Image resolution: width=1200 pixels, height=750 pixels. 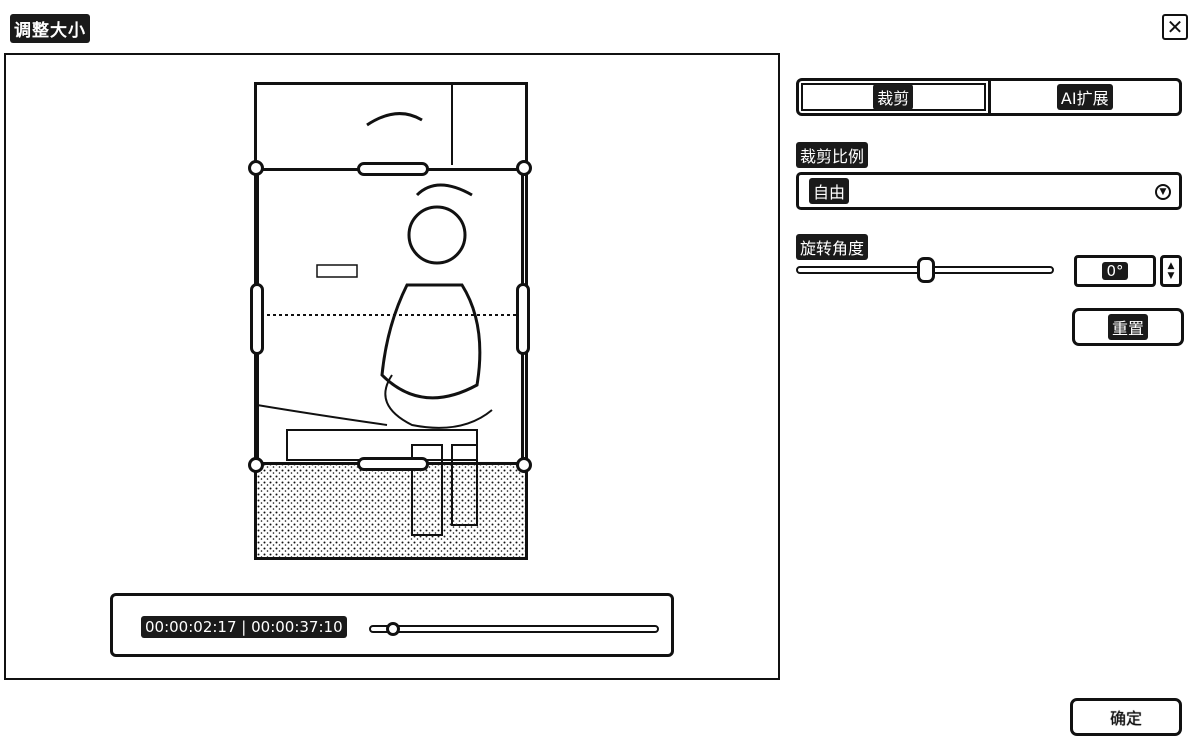 I want to click on reset-button: 重置, so click(x=1128, y=327).